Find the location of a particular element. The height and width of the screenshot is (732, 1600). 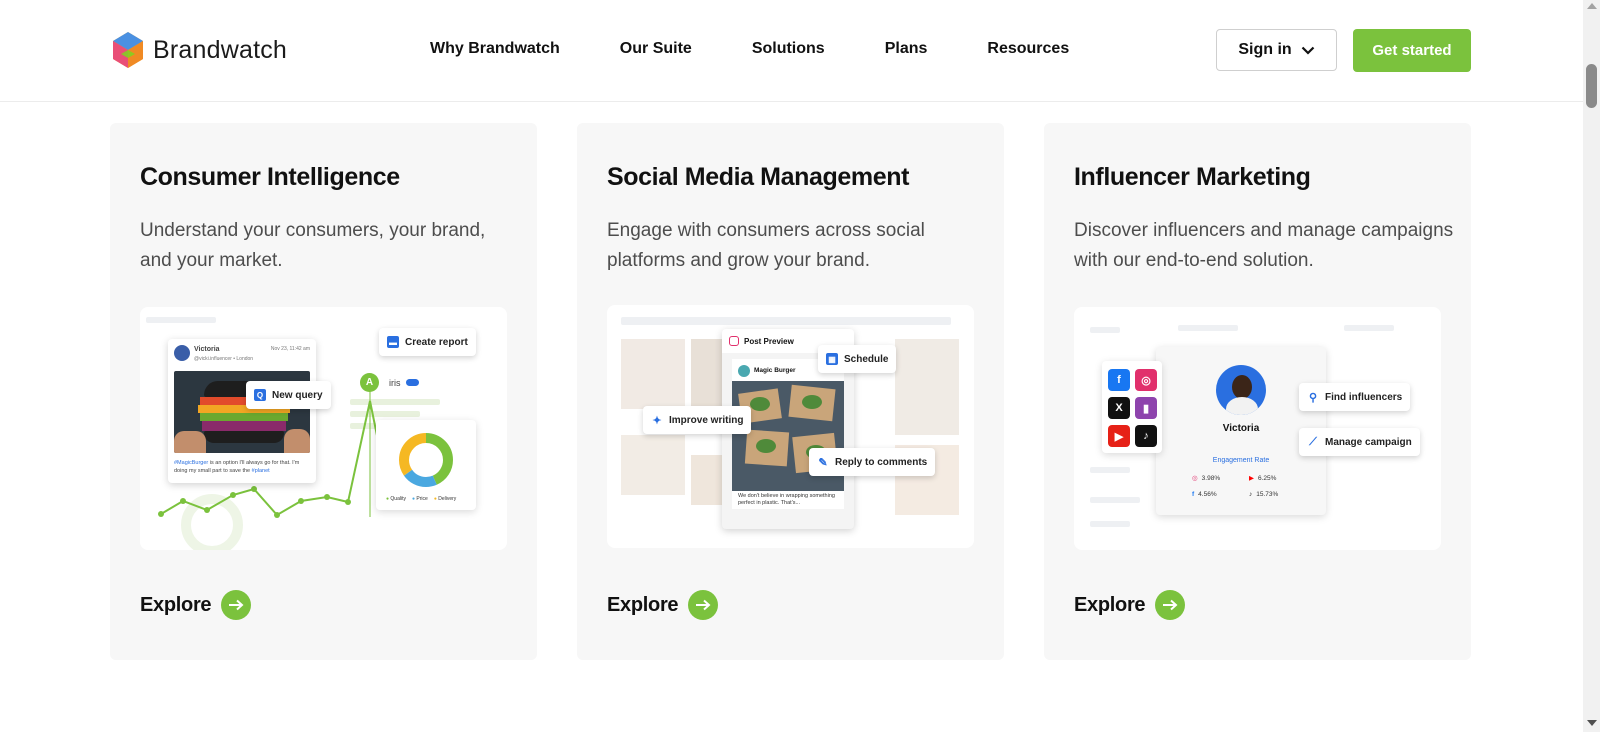

post-handle: @vicki.influencer • London is located at coordinates (224, 359).